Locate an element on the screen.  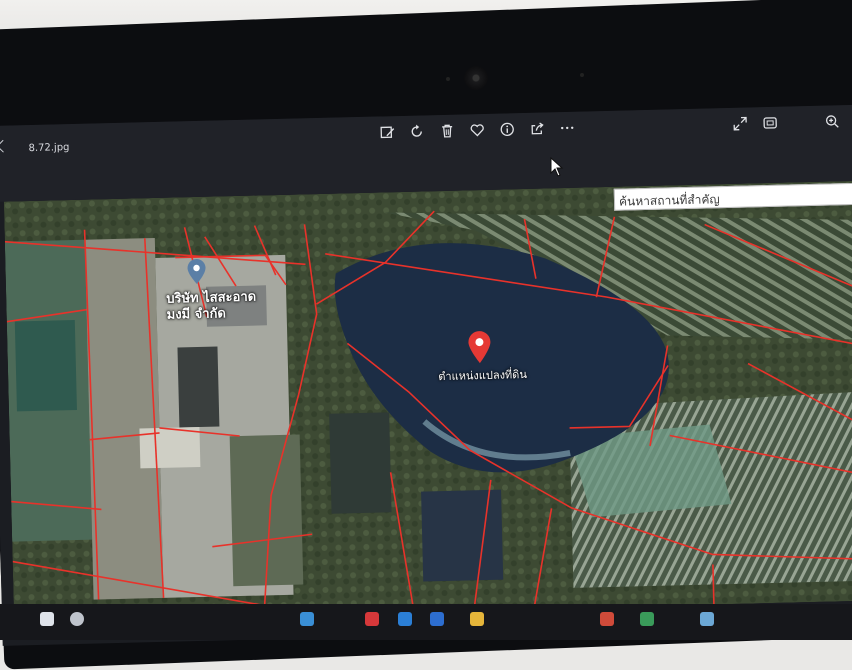
delete-icon is located at coordinates (447, 131).